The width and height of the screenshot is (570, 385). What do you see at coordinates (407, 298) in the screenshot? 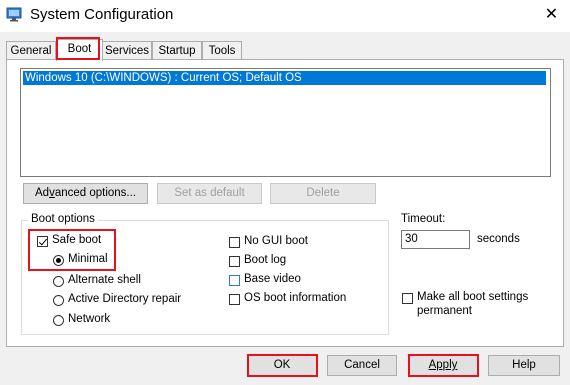
I see `make-permanent-checkbox` at bounding box center [407, 298].